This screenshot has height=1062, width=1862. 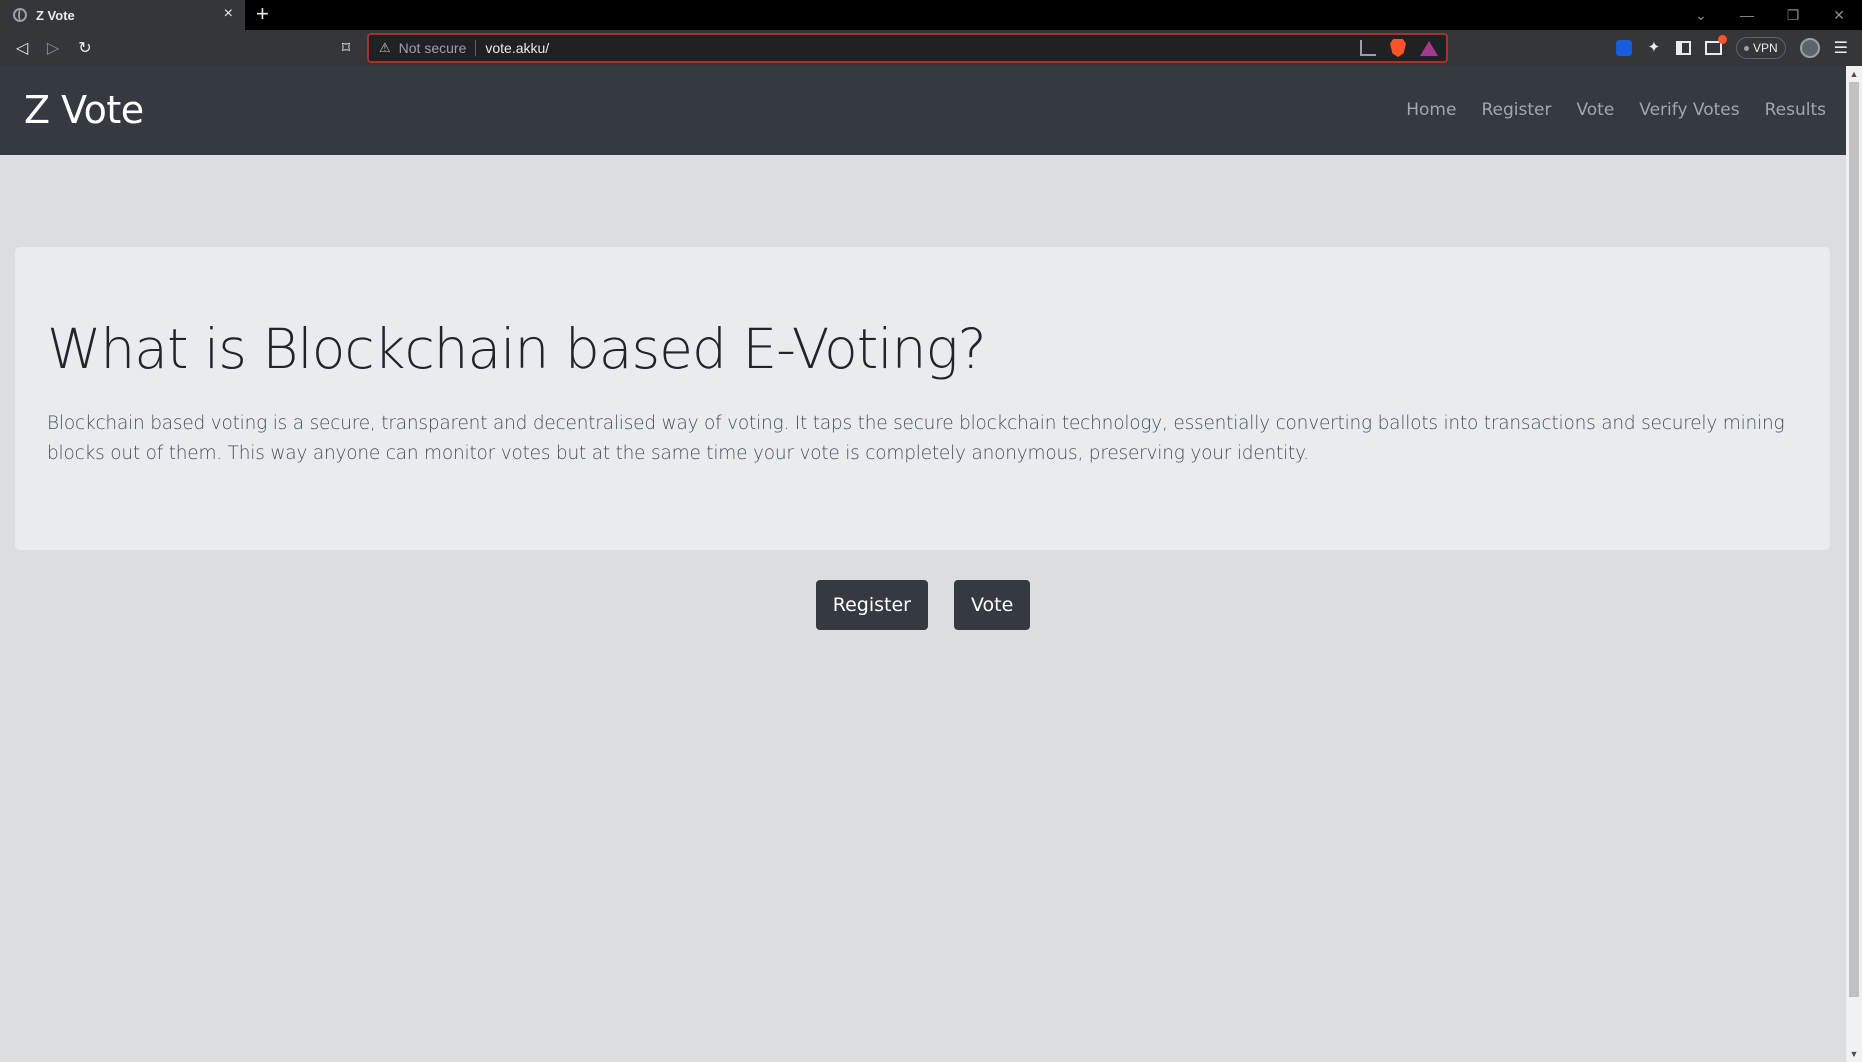 I want to click on tab-close-icon: ×, so click(x=228, y=14).